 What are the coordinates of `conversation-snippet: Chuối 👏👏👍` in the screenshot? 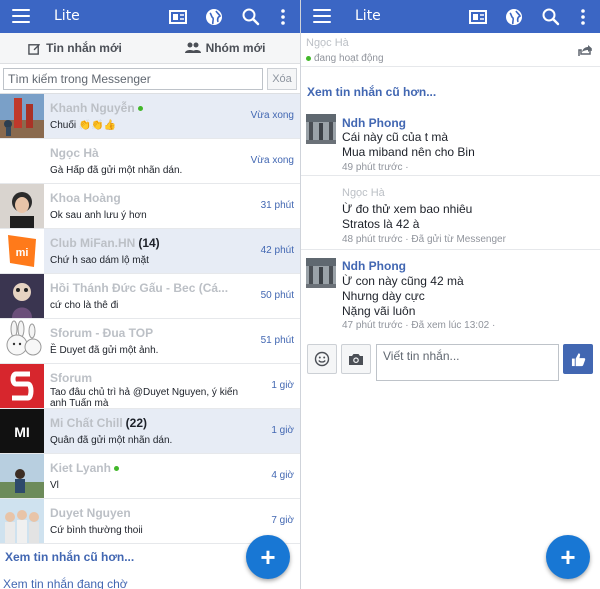 It's located at (83, 125).